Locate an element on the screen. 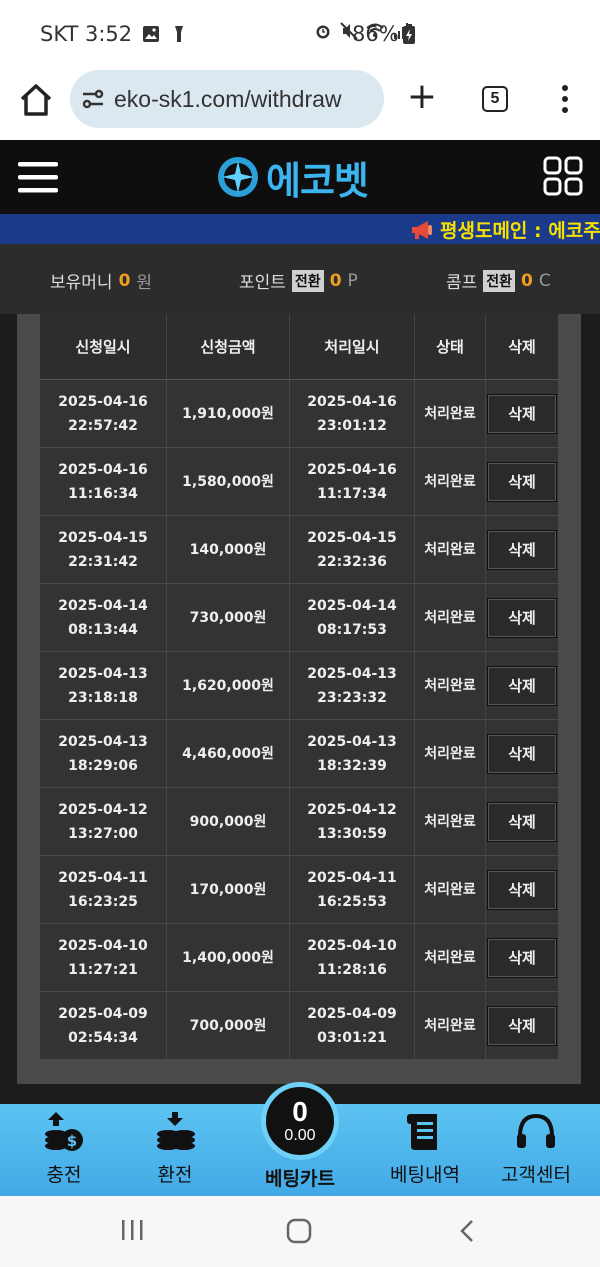 This screenshot has width=600, height=1267. process-time: 13:30:59 is located at coordinates (352, 833).